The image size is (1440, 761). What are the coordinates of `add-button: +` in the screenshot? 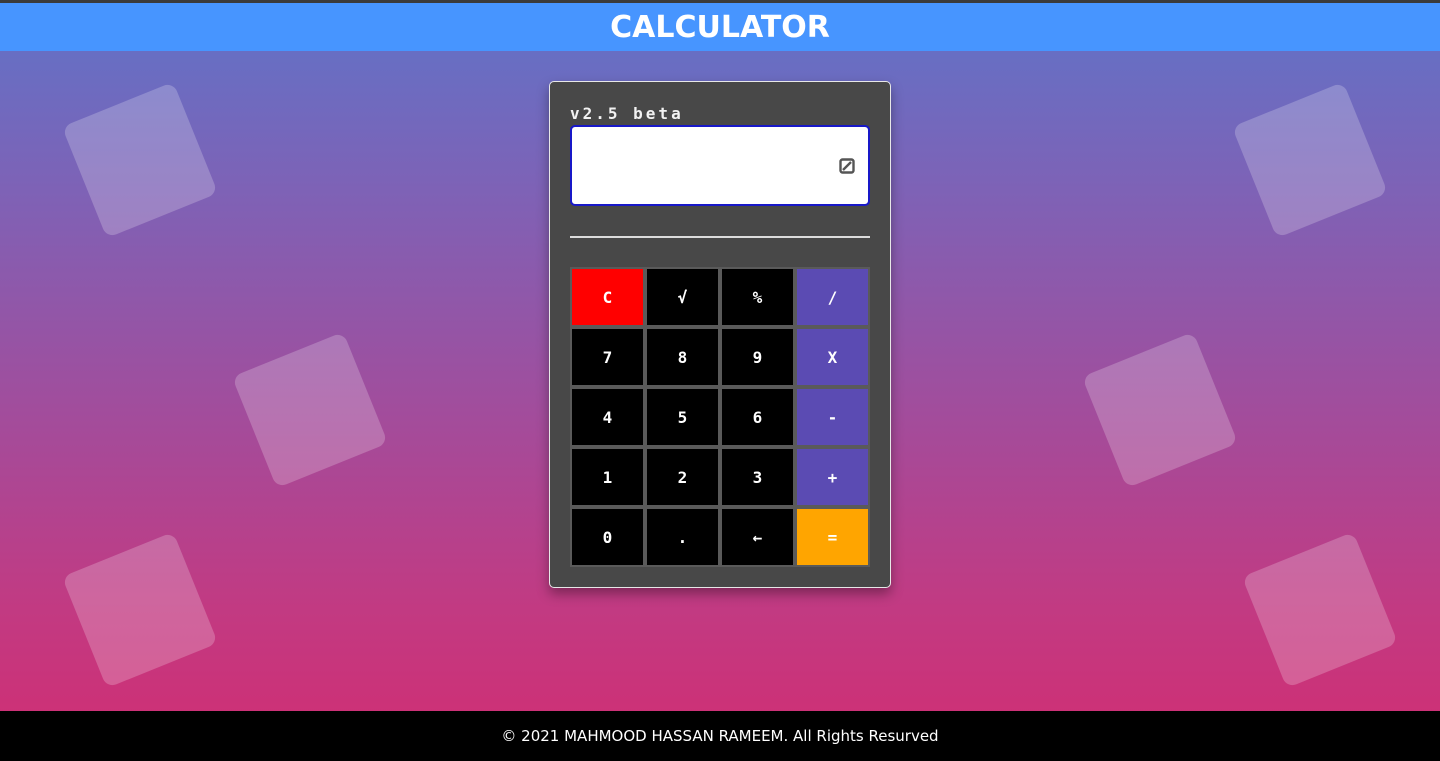 It's located at (832, 477).